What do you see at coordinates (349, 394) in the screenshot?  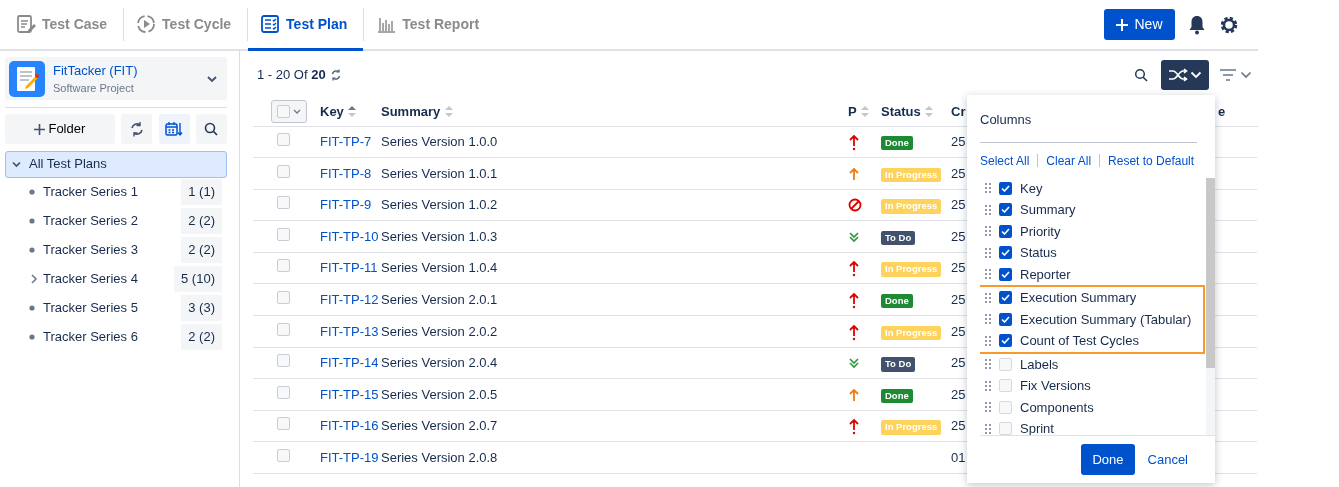 I see `key-link: FIT-TP-15` at bounding box center [349, 394].